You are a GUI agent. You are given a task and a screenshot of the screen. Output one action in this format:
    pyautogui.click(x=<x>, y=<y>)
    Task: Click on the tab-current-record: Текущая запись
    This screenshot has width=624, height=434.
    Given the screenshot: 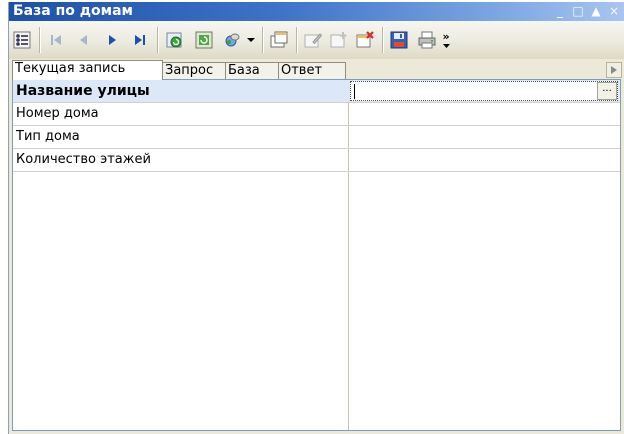 What is the action you would take?
    pyautogui.click(x=87, y=70)
    